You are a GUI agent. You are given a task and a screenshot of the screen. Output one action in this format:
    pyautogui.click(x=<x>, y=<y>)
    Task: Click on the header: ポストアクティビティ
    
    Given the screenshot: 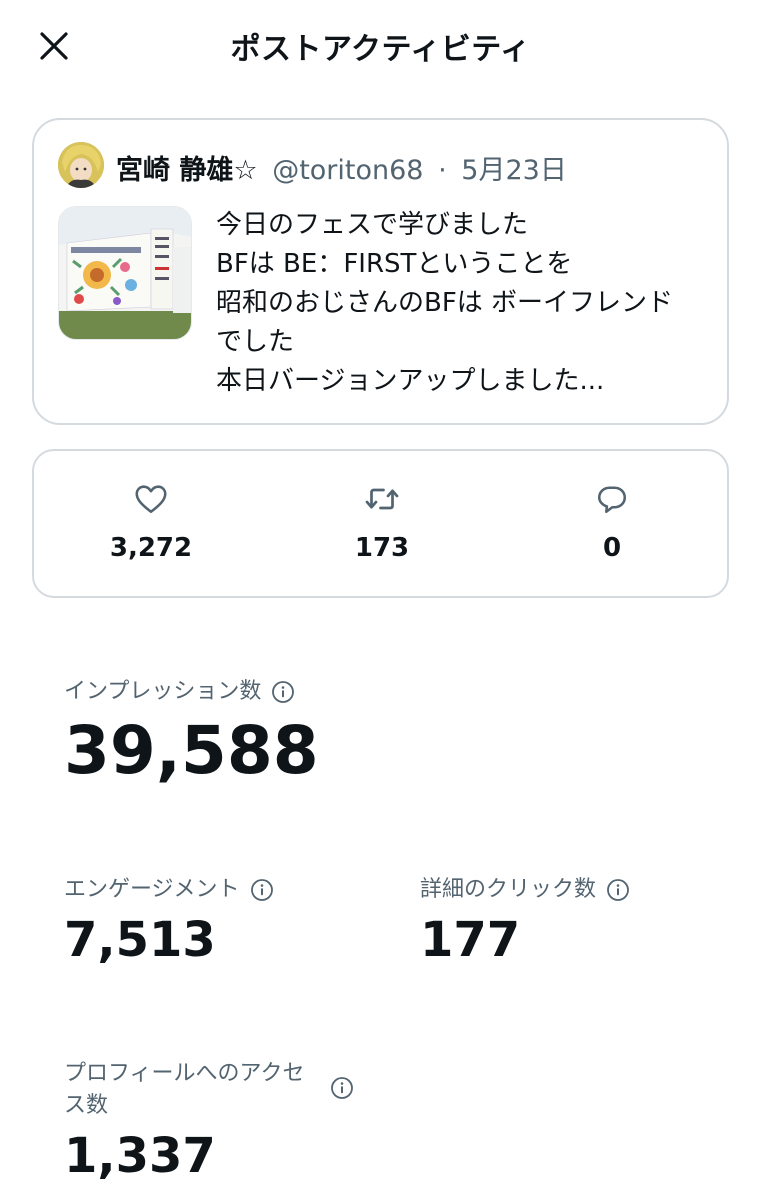 What is the action you would take?
    pyautogui.click(x=380, y=46)
    